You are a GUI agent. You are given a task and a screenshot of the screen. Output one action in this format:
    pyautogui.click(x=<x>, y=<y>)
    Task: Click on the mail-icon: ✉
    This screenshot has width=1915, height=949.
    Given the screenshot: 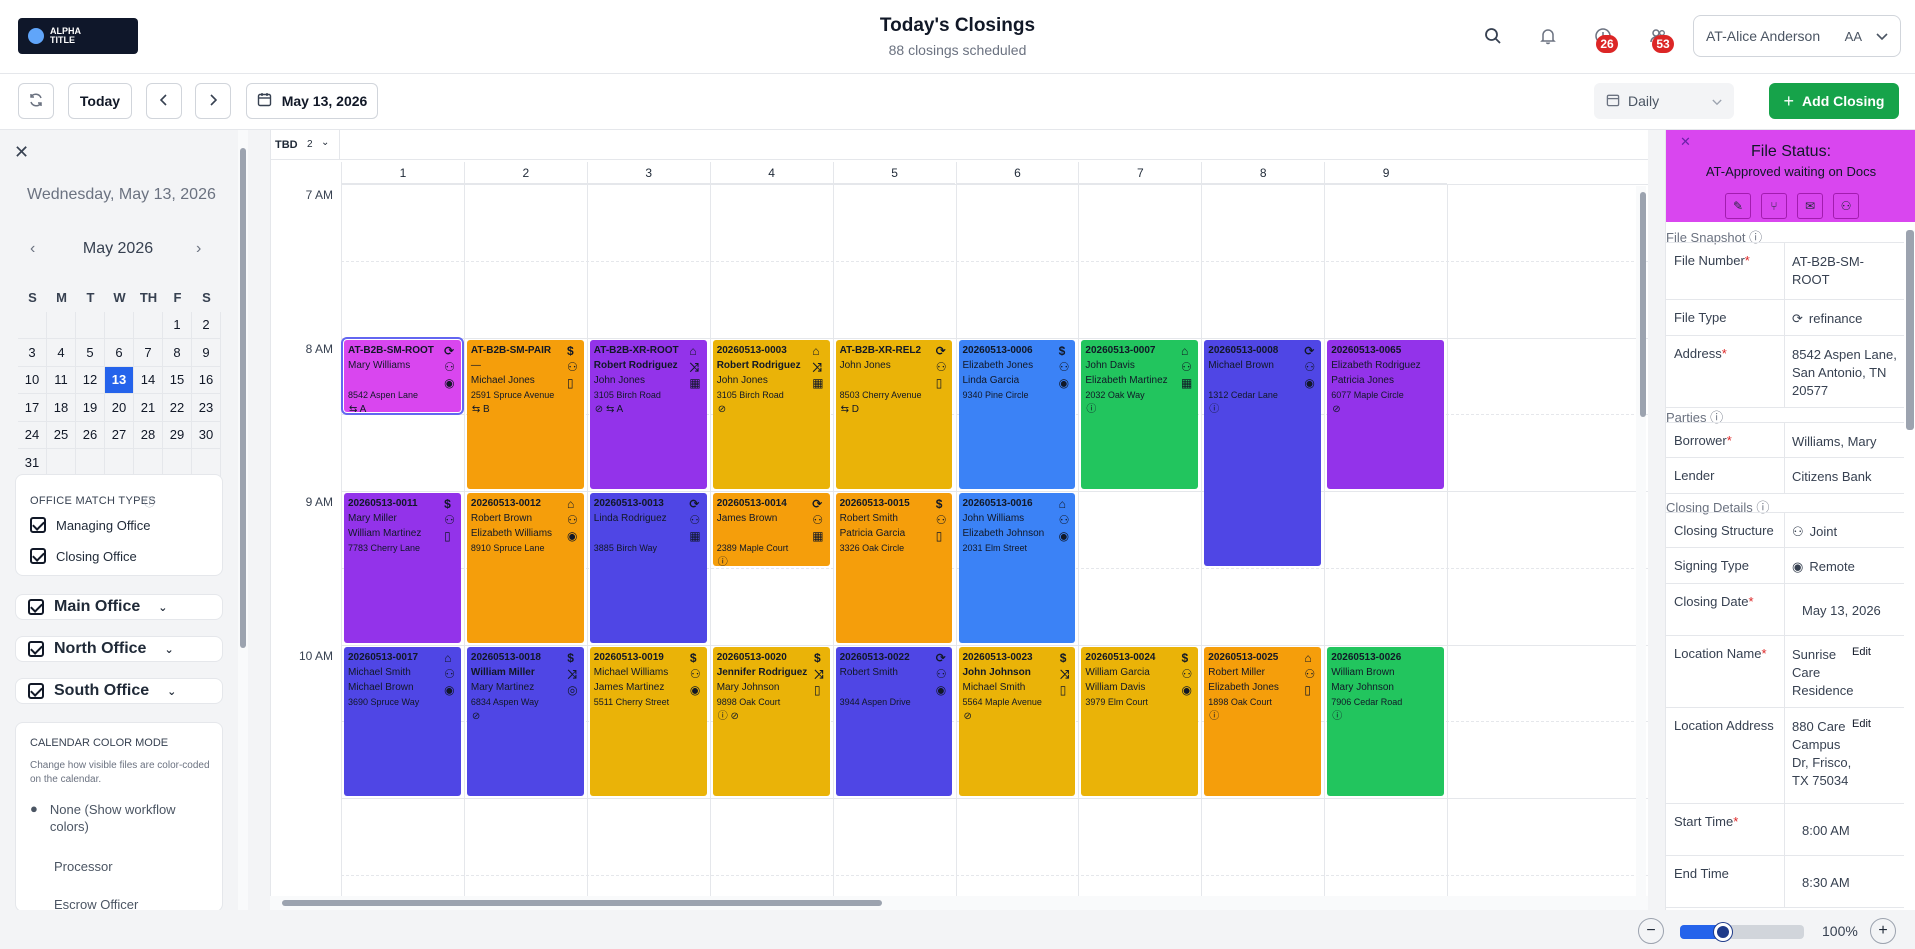 What is the action you would take?
    pyautogui.click(x=1810, y=206)
    